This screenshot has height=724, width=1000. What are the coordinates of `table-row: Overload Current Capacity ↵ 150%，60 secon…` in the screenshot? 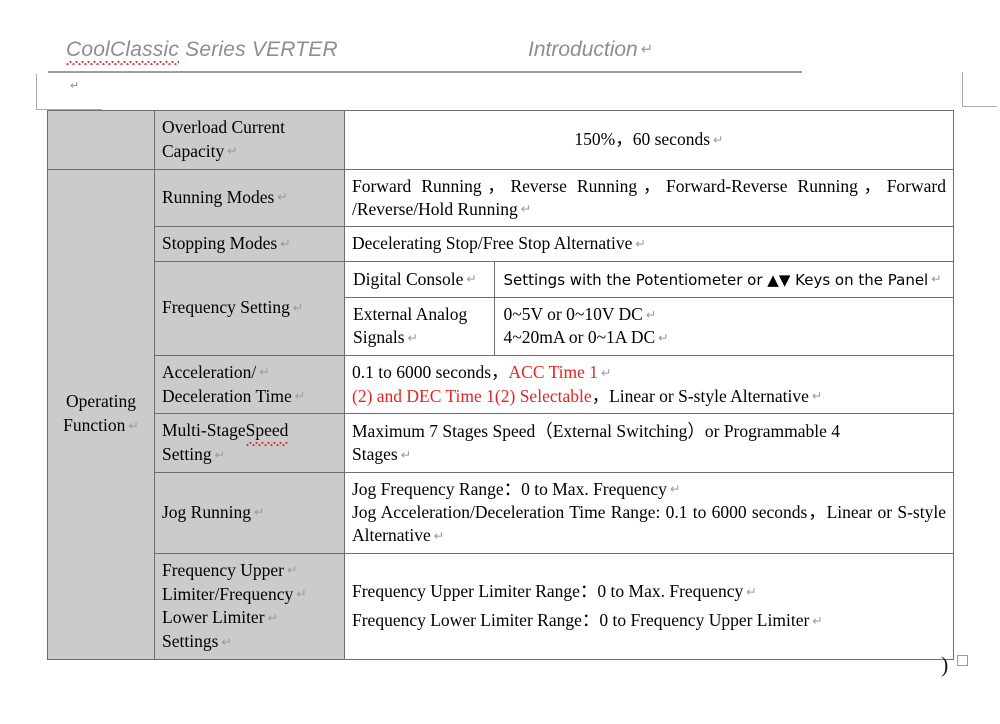 It's located at (500, 140).